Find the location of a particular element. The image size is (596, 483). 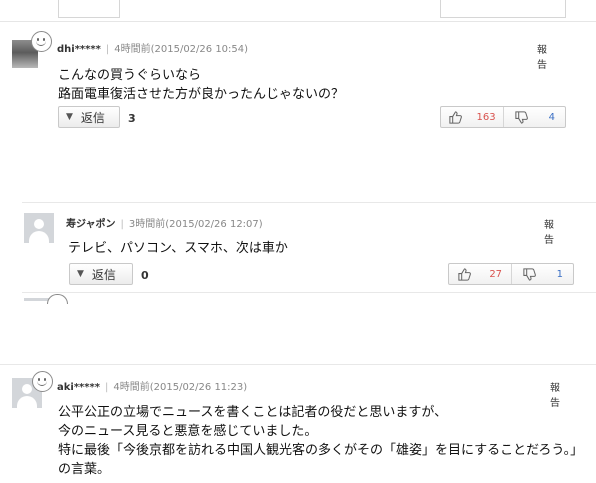

vote-buttons: 163 4 is located at coordinates (503, 117).